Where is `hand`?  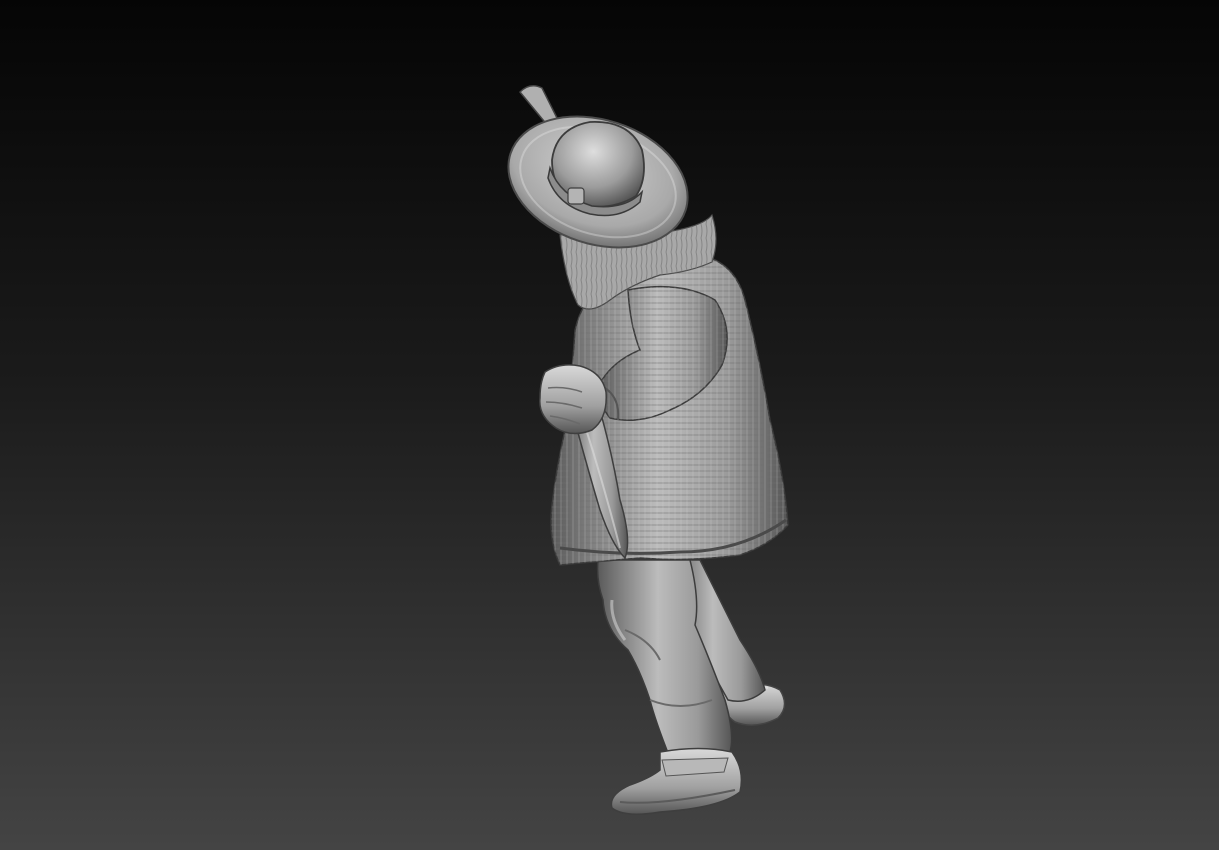
hand is located at coordinates (573, 399).